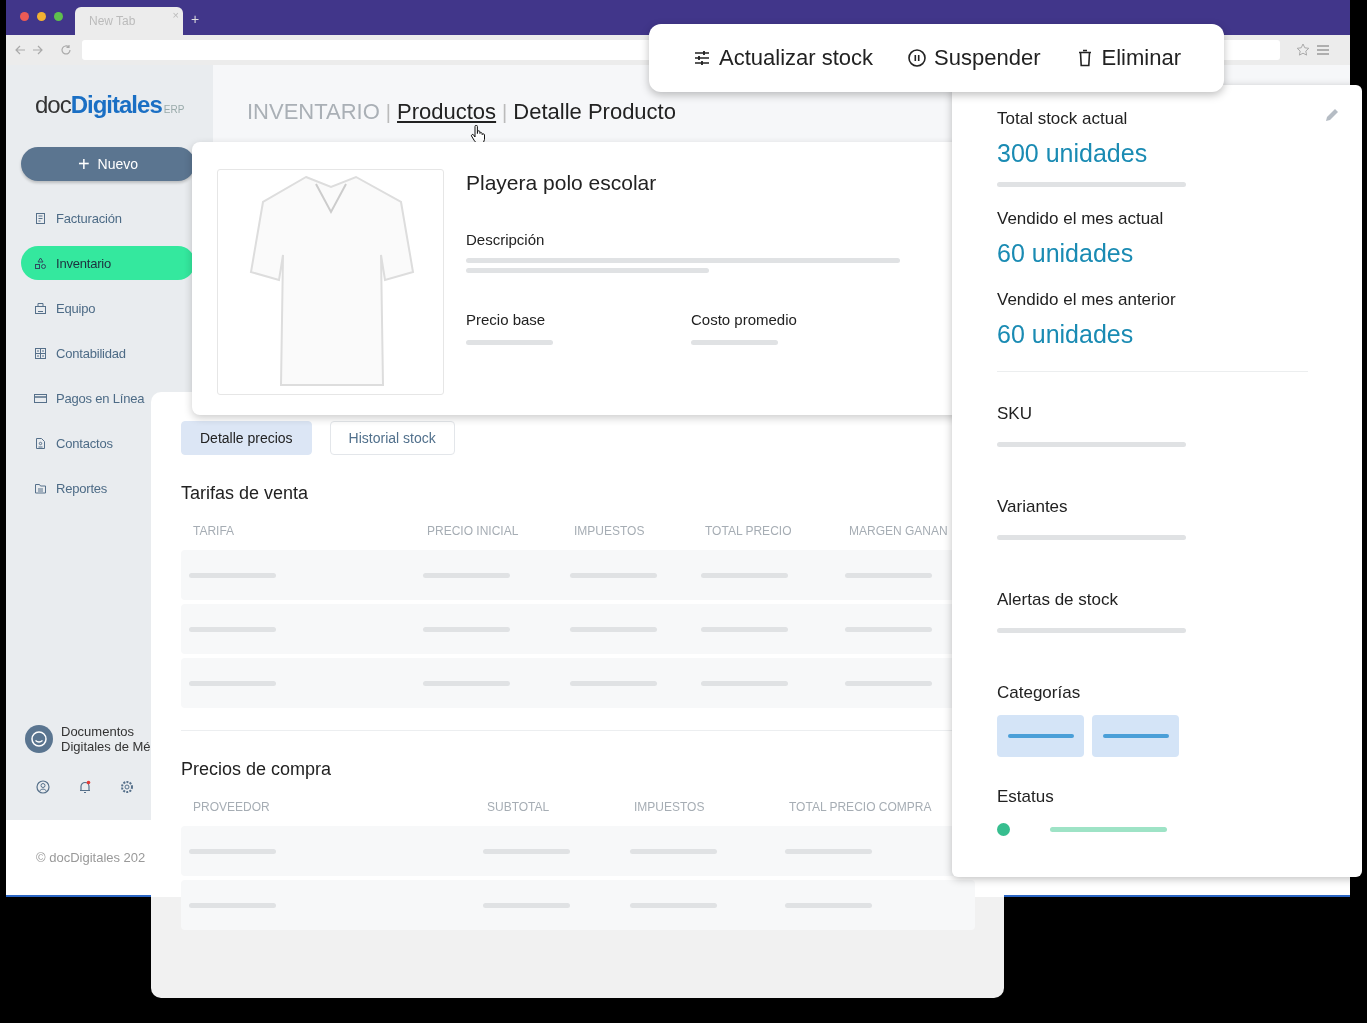  What do you see at coordinates (1032, 507) in the screenshot?
I see `attribute-label: Variantes` at bounding box center [1032, 507].